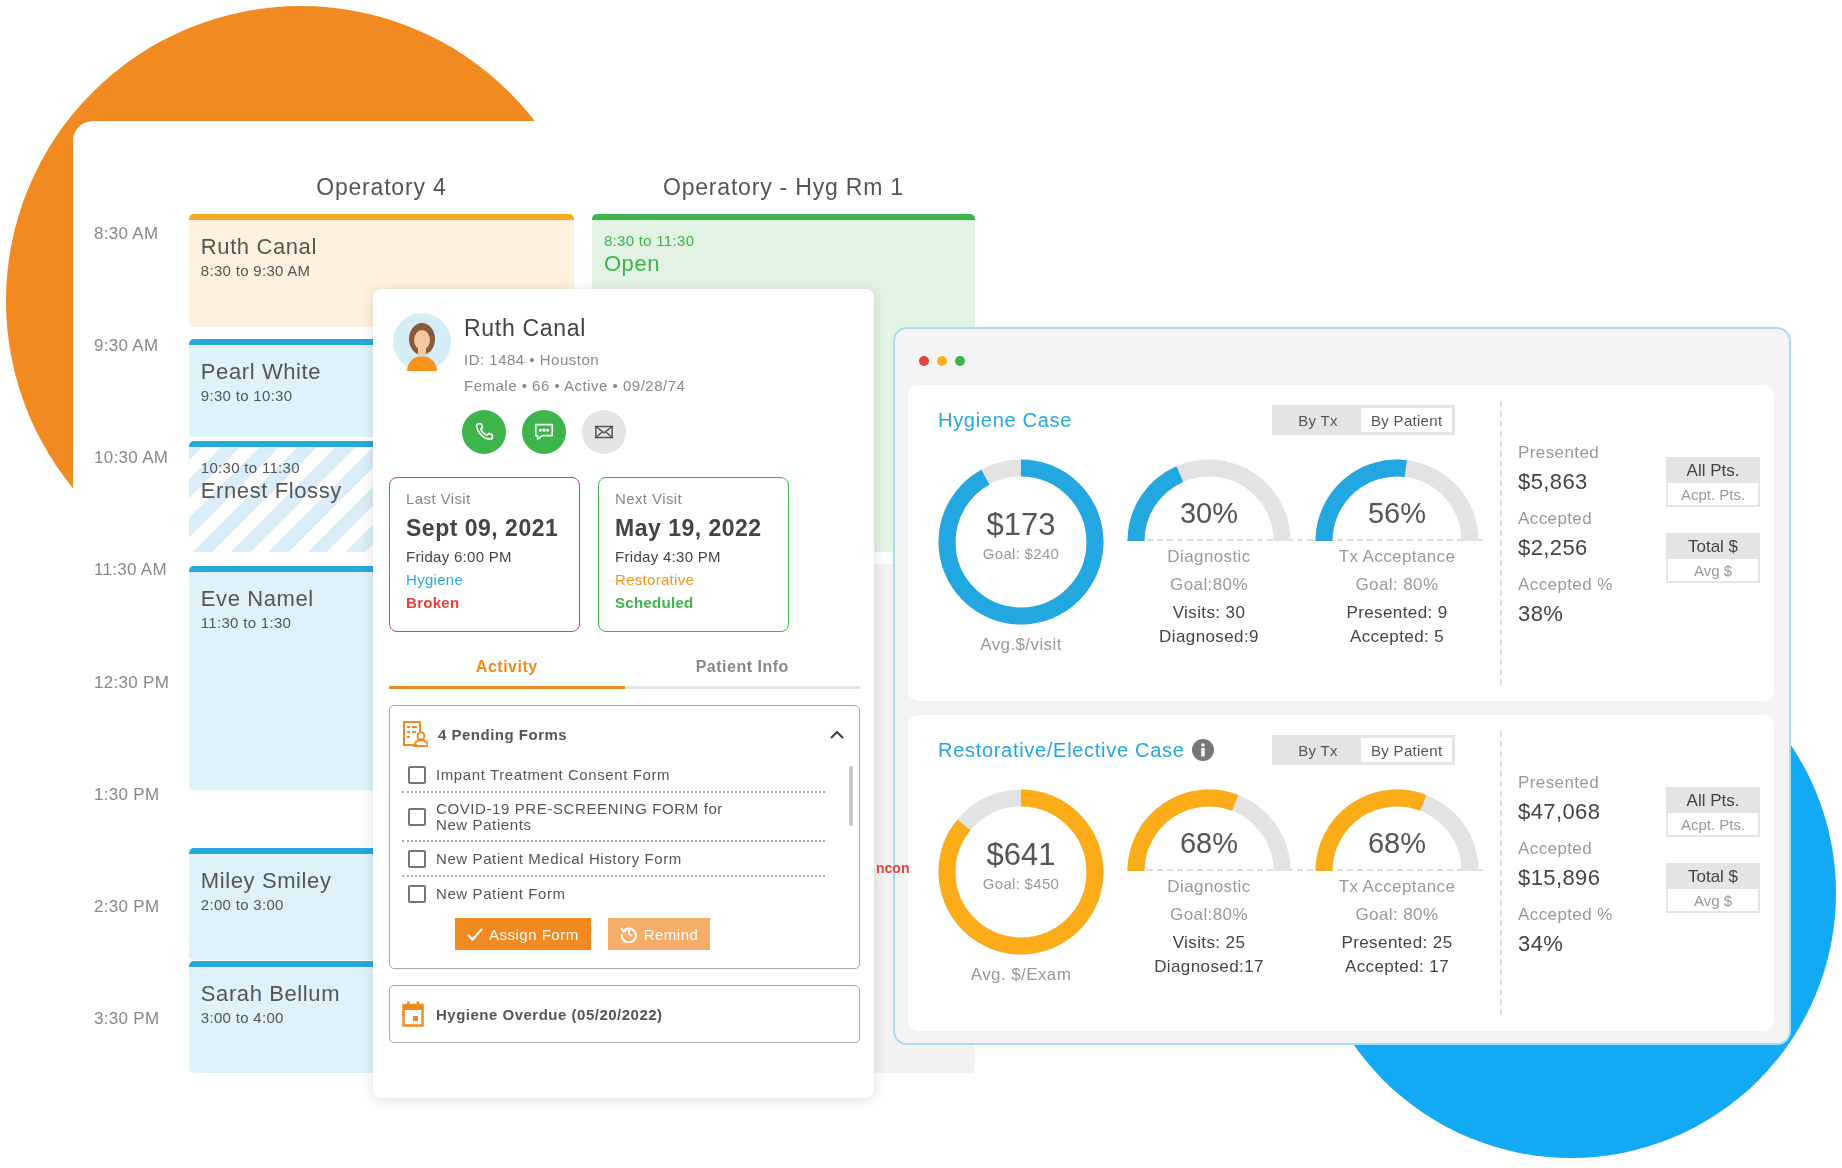 This screenshot has height=1168, width=1842. What do you see at coordinates (1021, 553) in the screenshot?
I see `donut-goal: Goal: $240` at bounding box center [1021, 553].